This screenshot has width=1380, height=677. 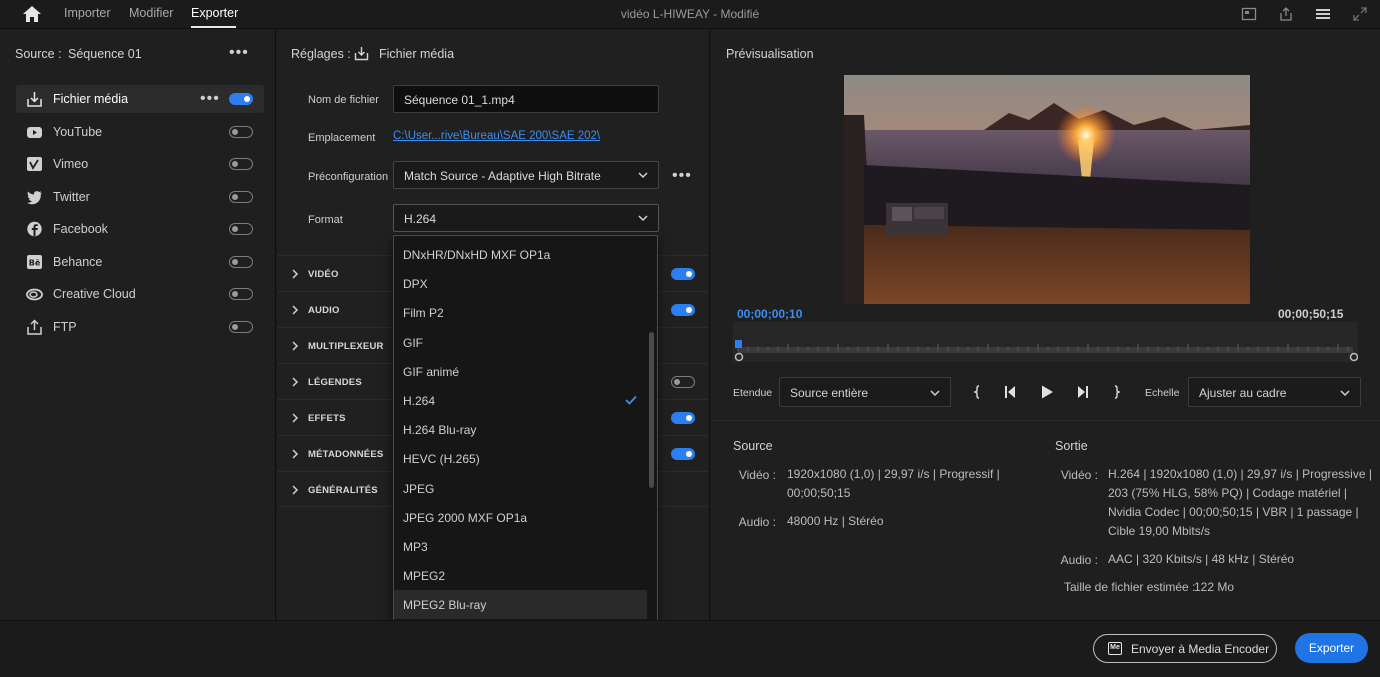 What do you see at coordinates (631, 400) in the screenshot?
I see `checkmark-icon` at bounding box center [631, 400].